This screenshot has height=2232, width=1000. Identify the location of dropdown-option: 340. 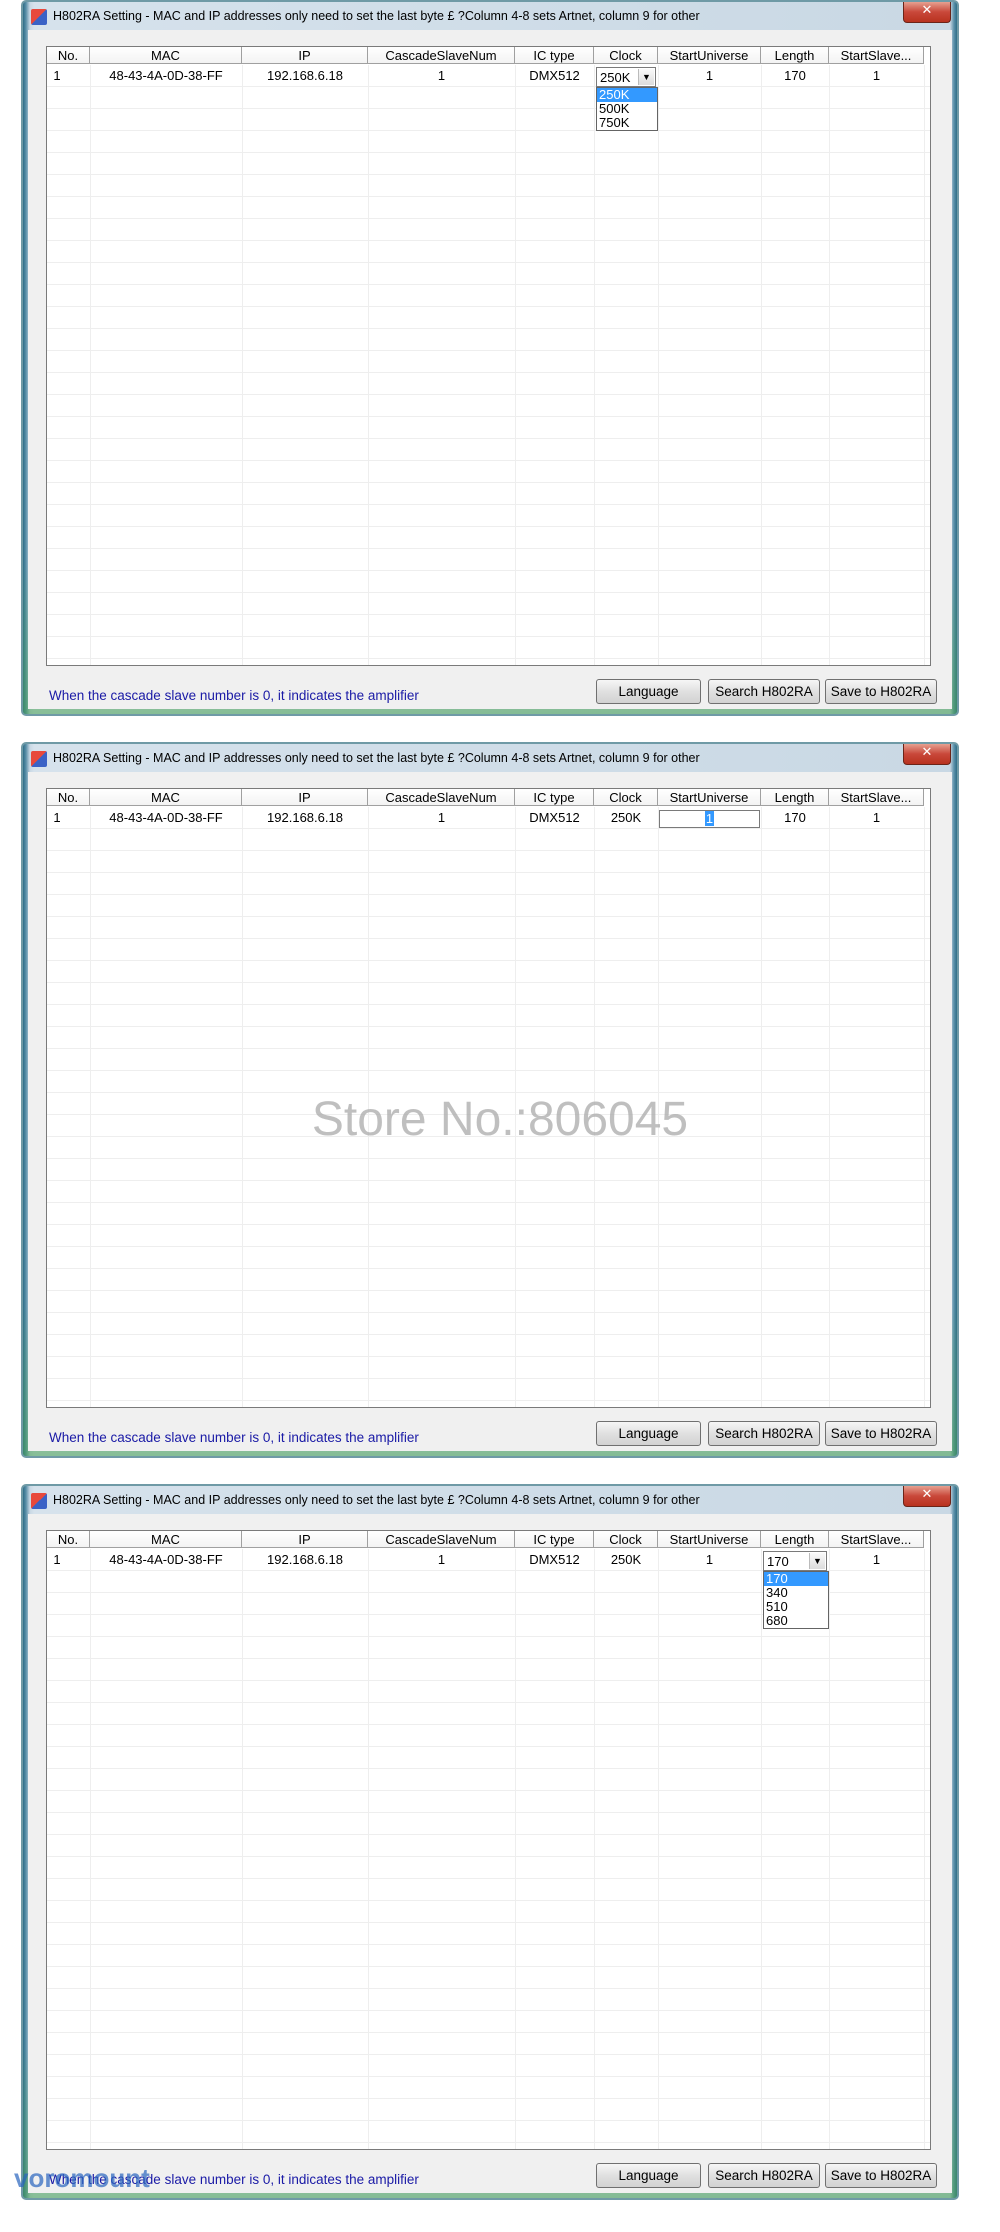
(796, 1593).